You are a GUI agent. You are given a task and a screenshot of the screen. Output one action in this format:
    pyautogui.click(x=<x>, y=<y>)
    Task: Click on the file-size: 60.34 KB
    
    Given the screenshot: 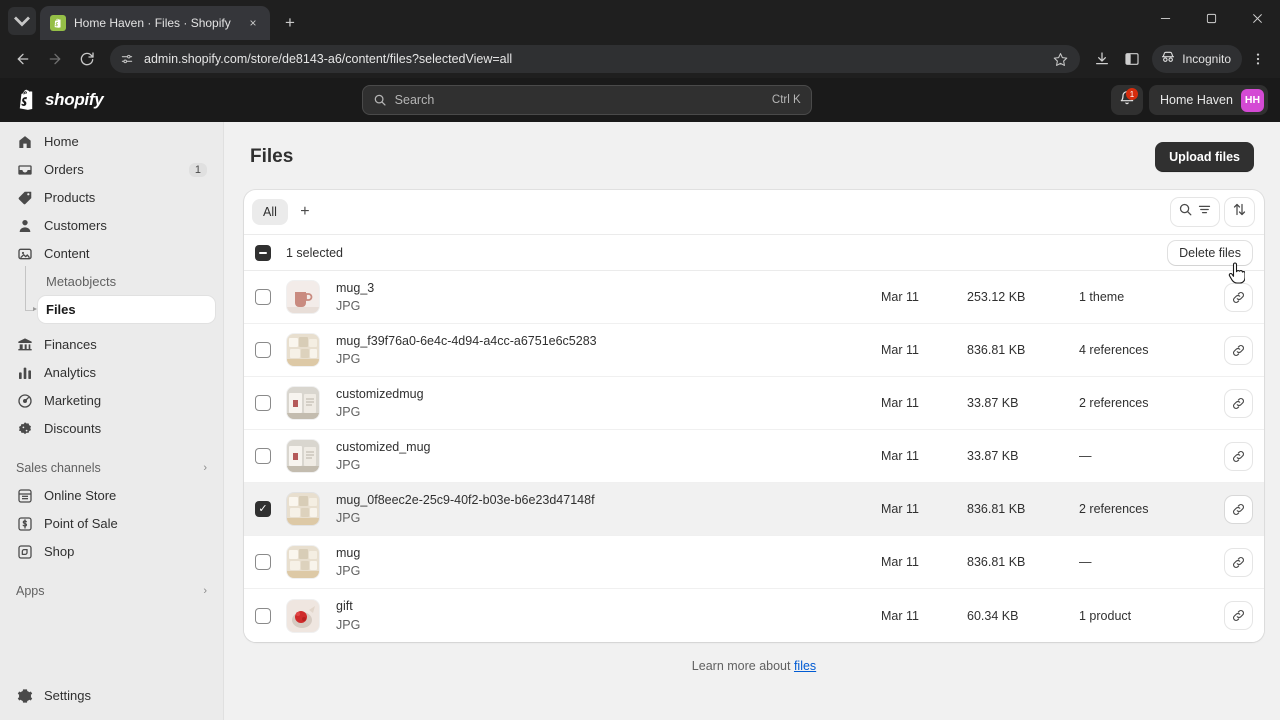 What is the action you would take?
    pyautogui.click(x=993, y=615)
    